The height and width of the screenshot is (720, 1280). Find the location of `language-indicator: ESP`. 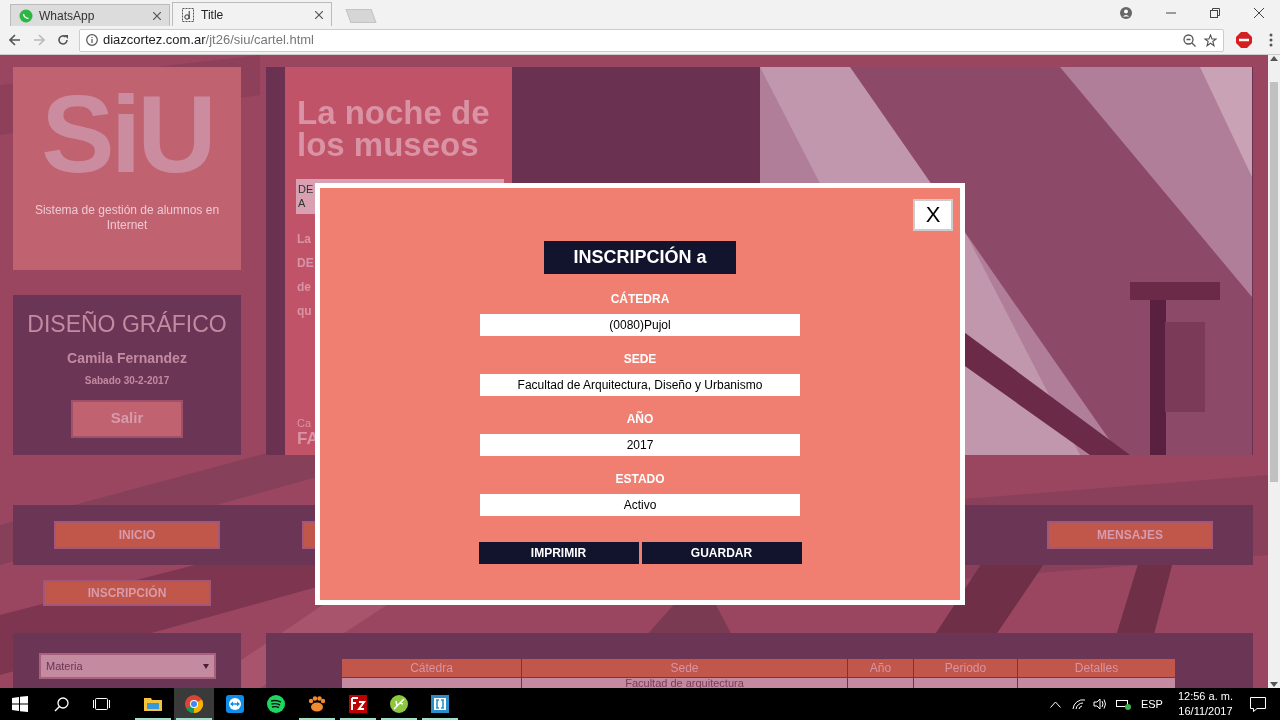

language-indicator: ESP is located at coordinates (1151, 704).